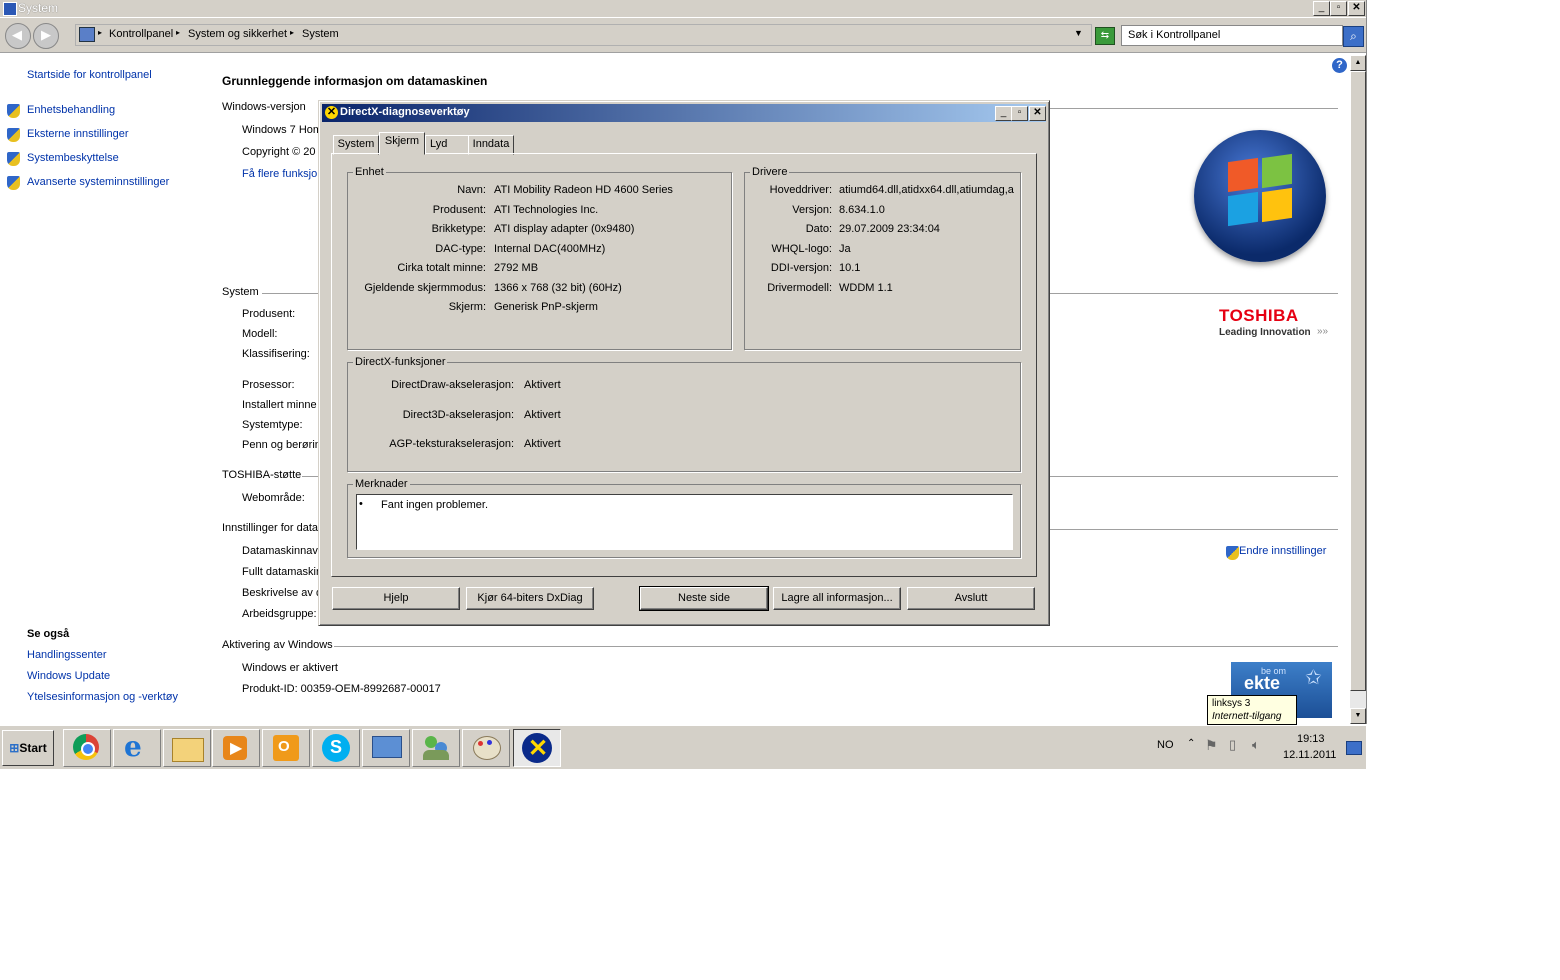  I want to click on next-page-button: Neste side, so click(704, 598).